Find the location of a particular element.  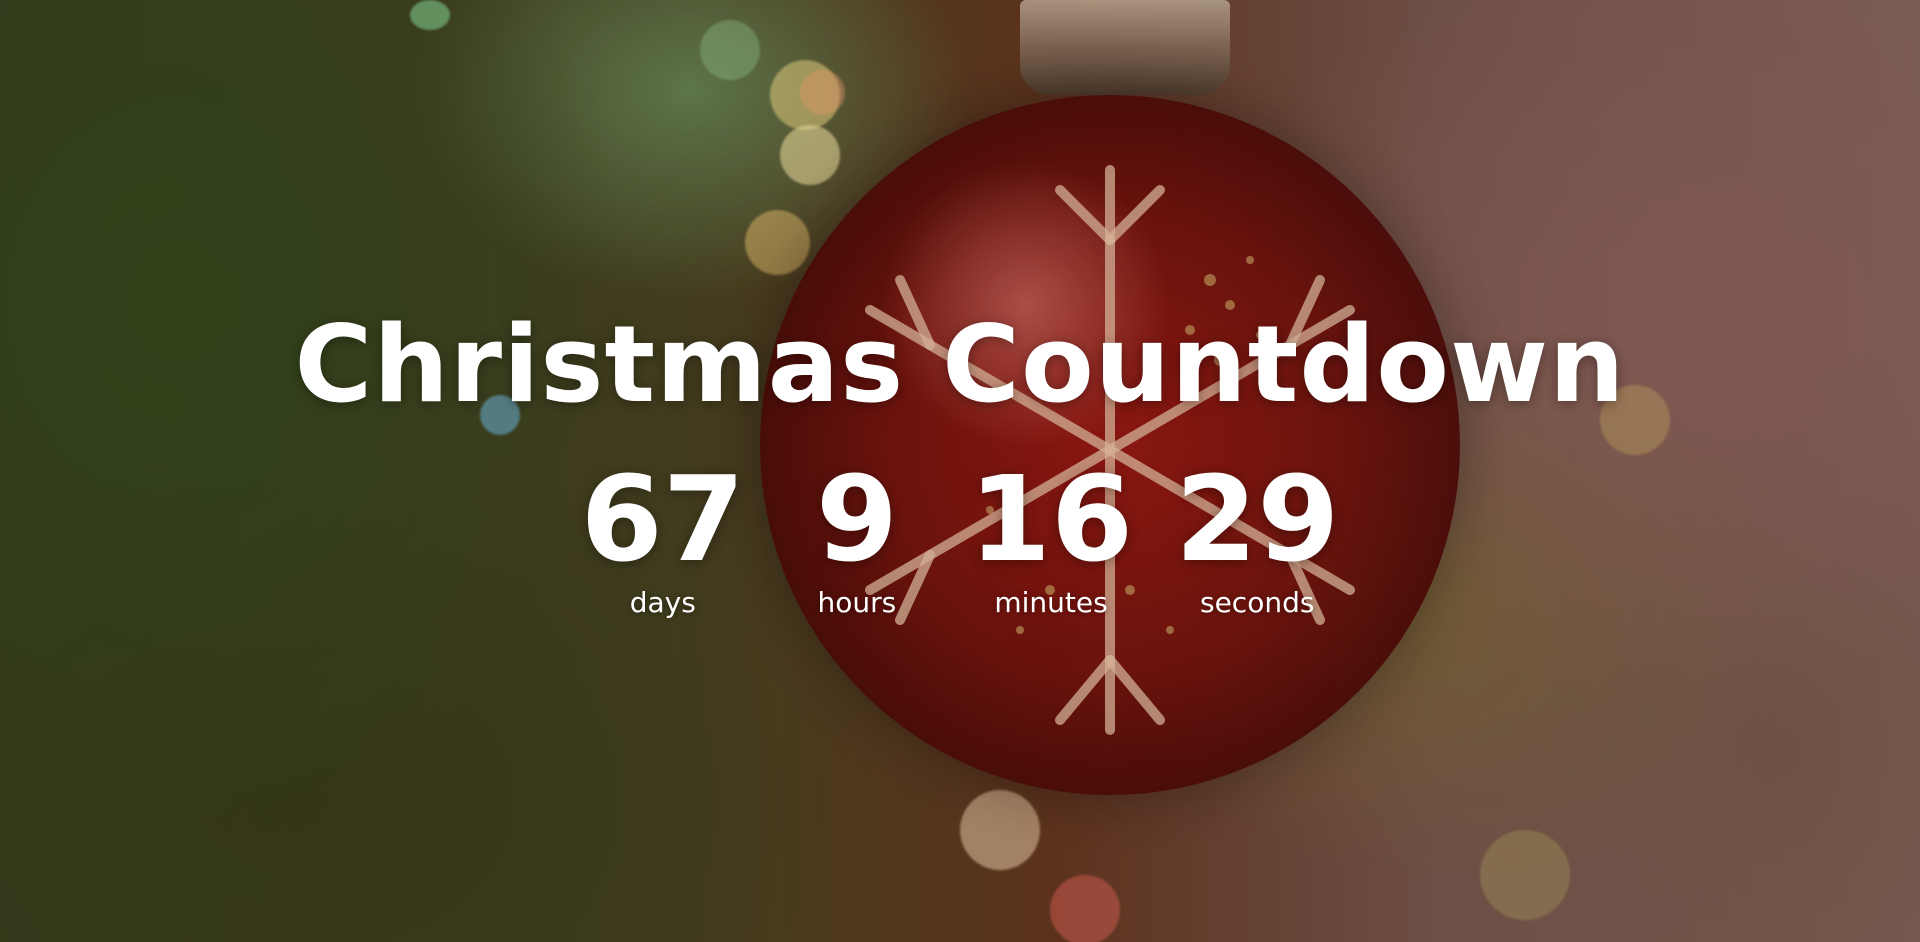

hours-value: 9 is located at coordinates (856, 519).